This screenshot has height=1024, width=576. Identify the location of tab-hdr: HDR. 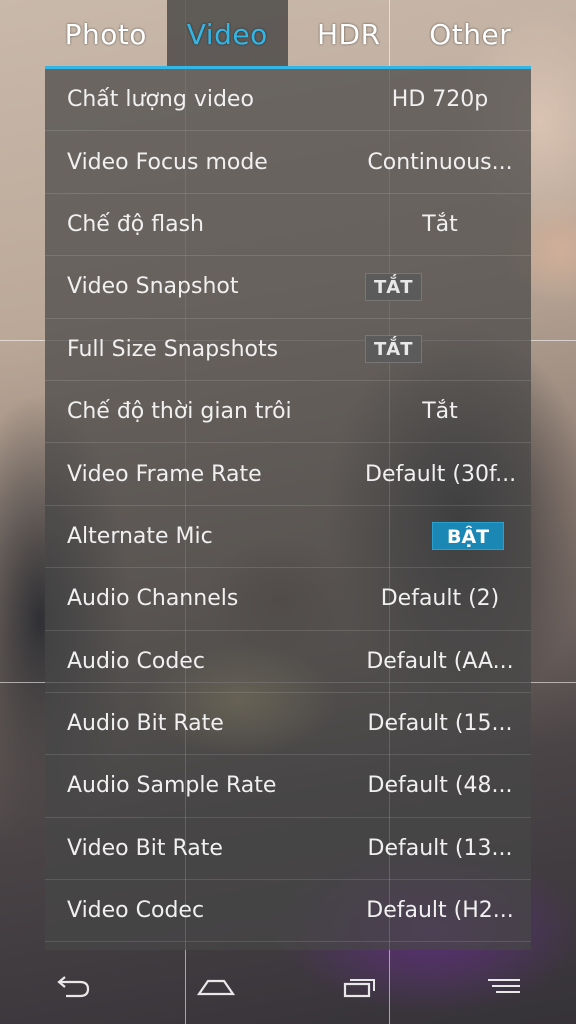
(349, 34).